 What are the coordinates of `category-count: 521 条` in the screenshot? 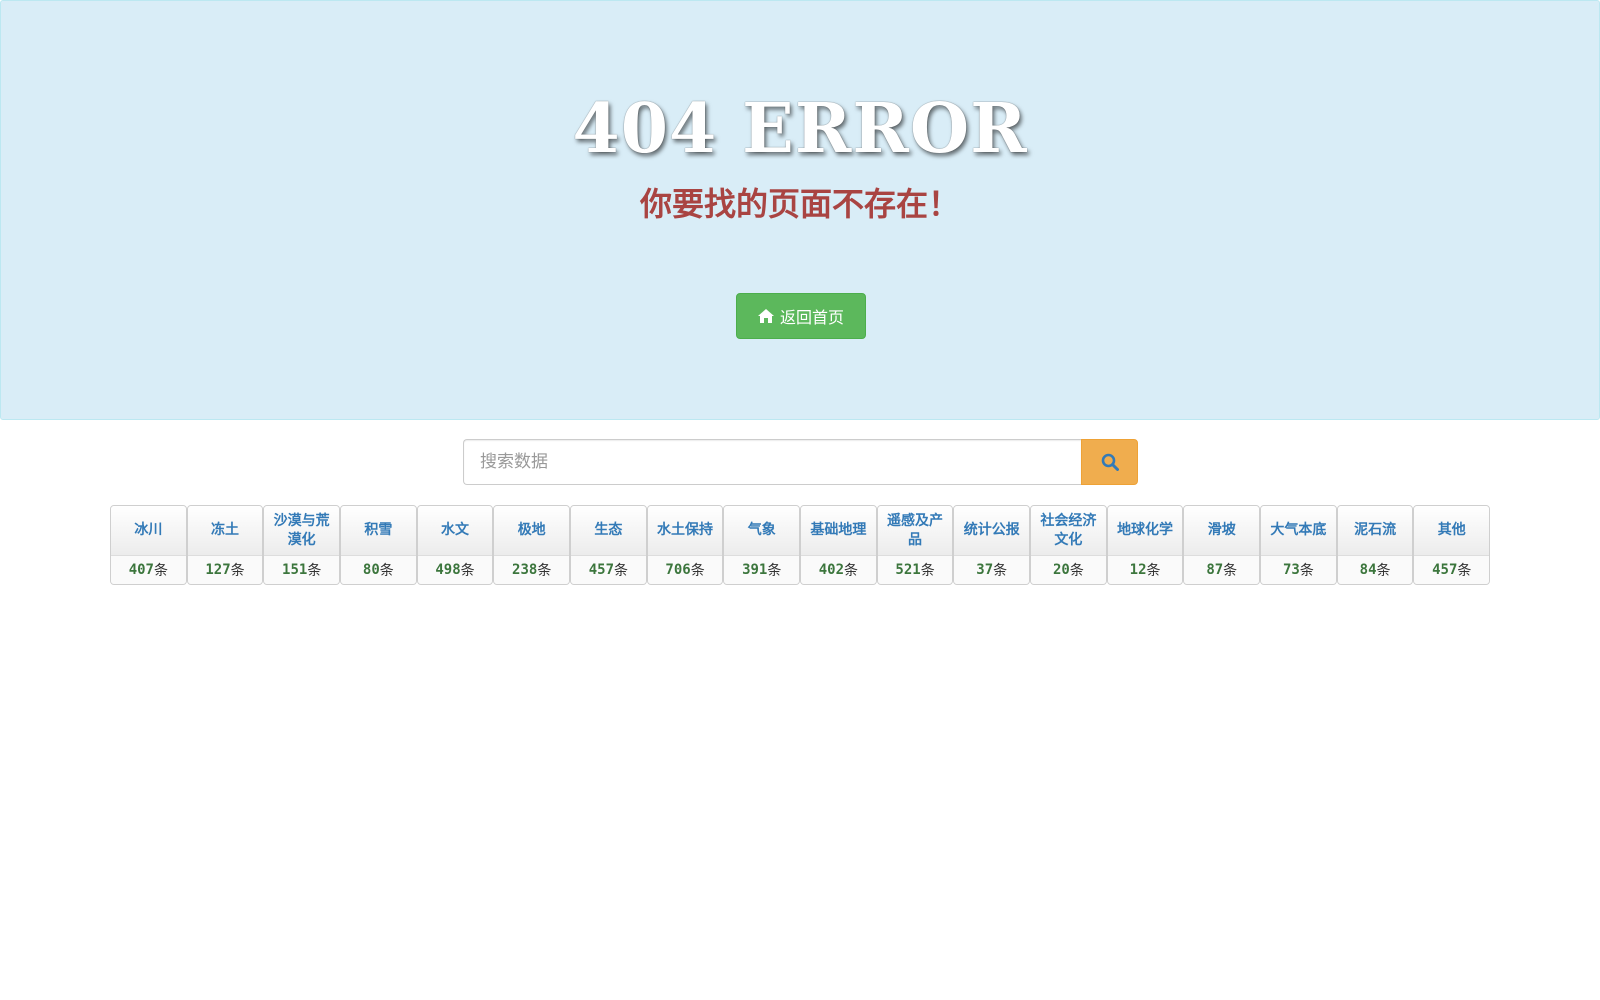 It's located at (915, 570).